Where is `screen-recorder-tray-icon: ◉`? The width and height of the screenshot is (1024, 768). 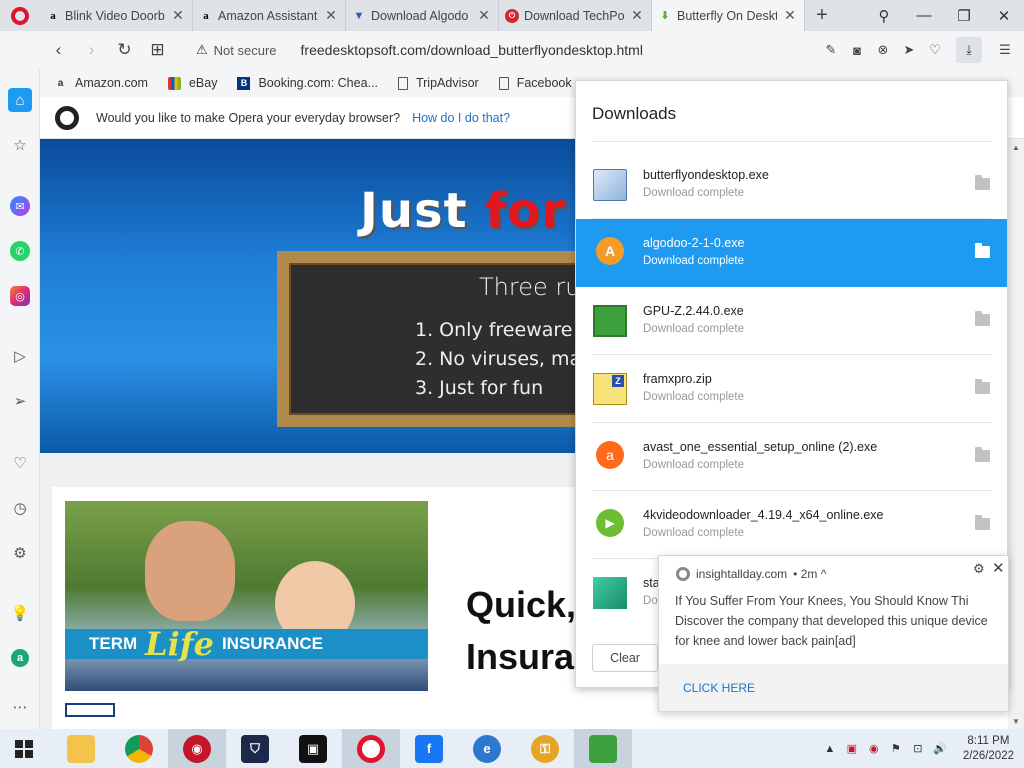
screen-recorder-tray-icon: ◉ is located at coordinates (874, 749).